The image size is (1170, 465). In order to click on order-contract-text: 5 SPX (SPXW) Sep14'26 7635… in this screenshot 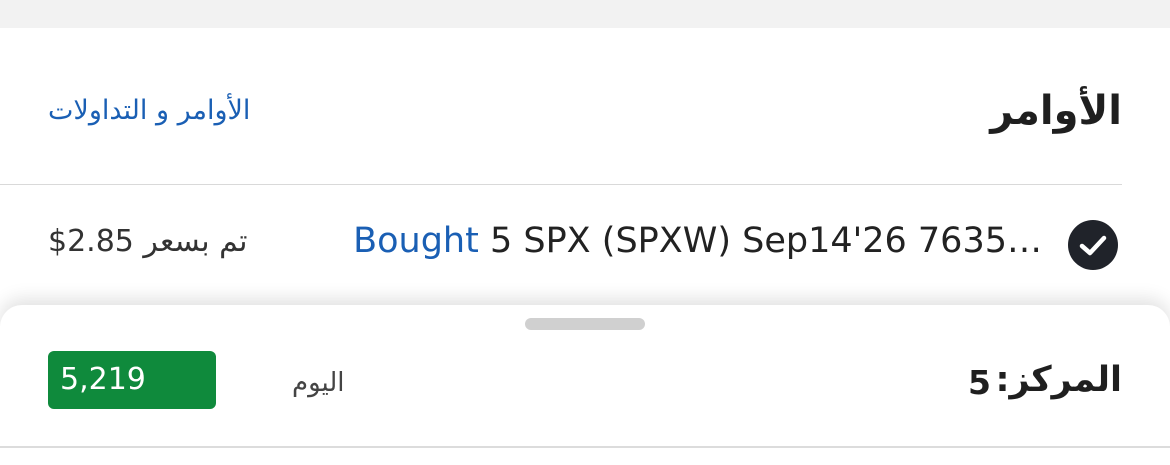, I will do `click(760, 241)`.